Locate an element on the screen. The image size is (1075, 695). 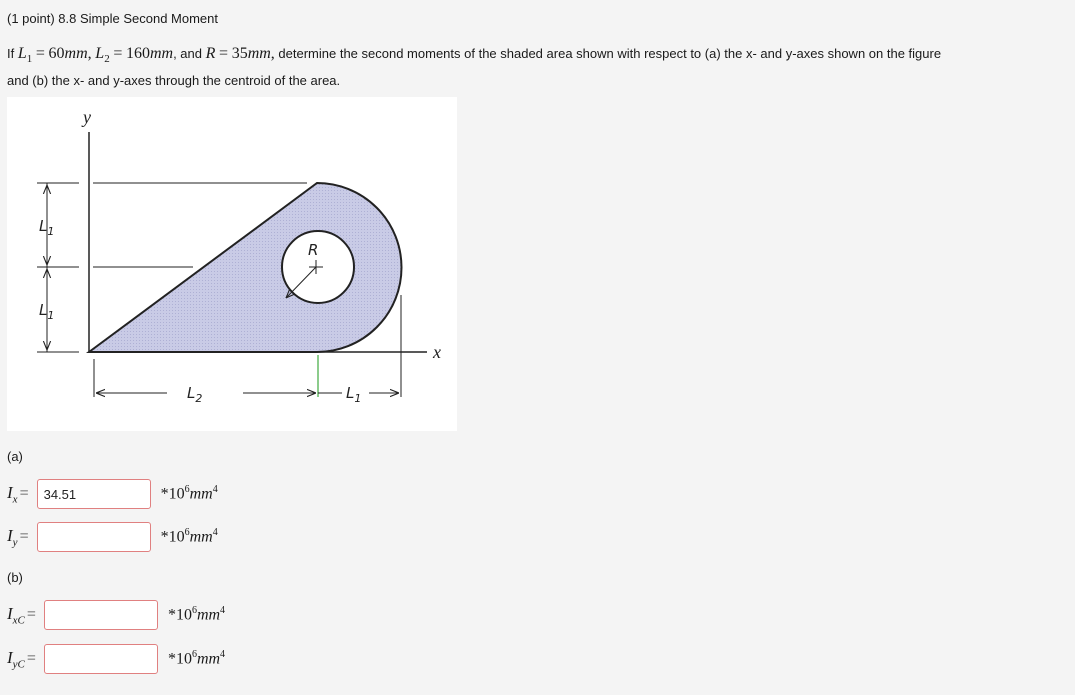
L2-symbol: L2 is located at coordinates (102, 55).